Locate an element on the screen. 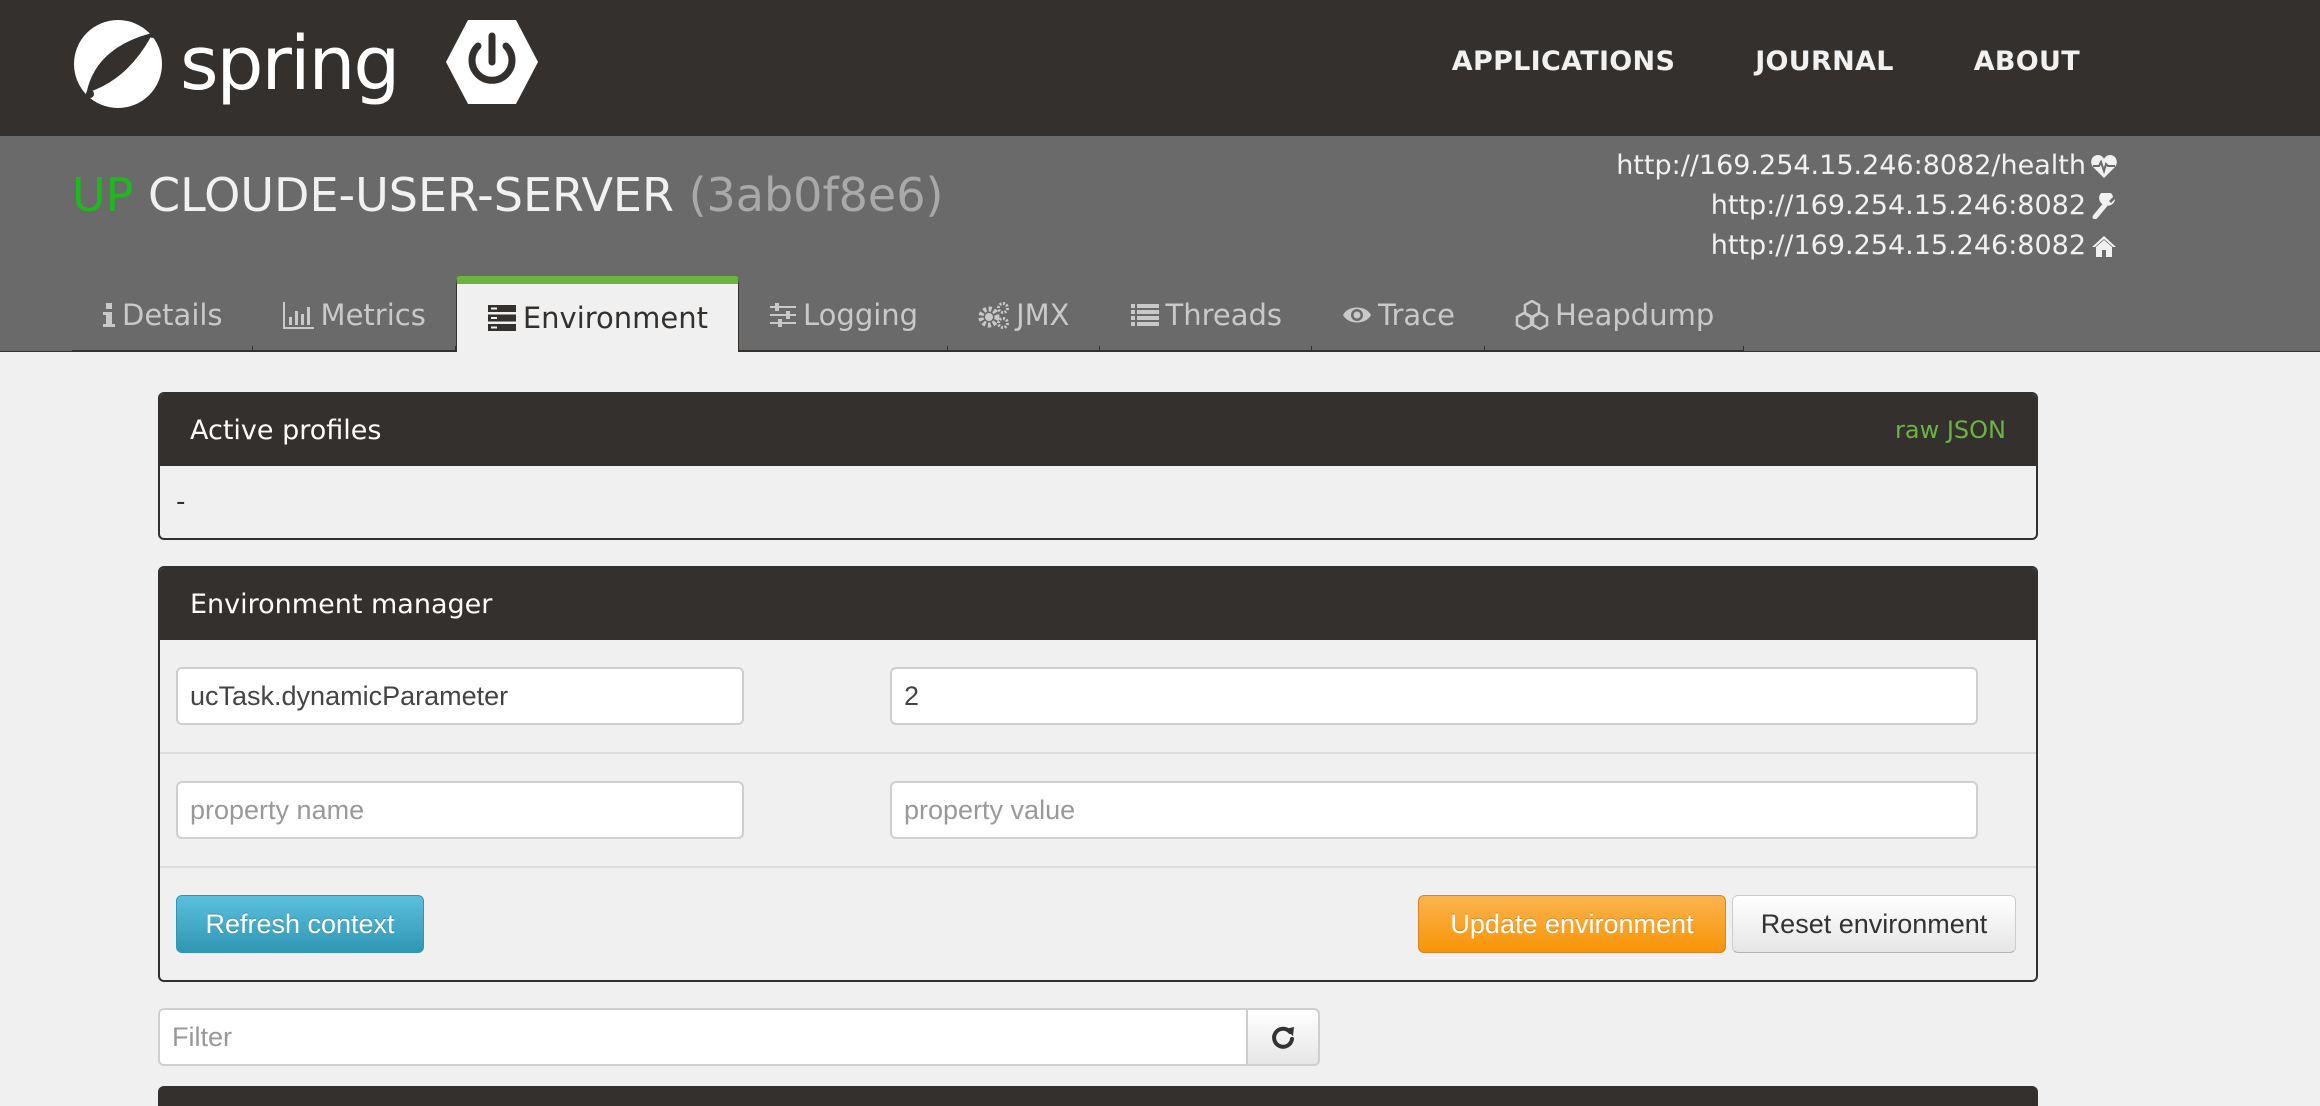 The image size is (2320, 1106). server-icon is located at coordinates (501, 318).